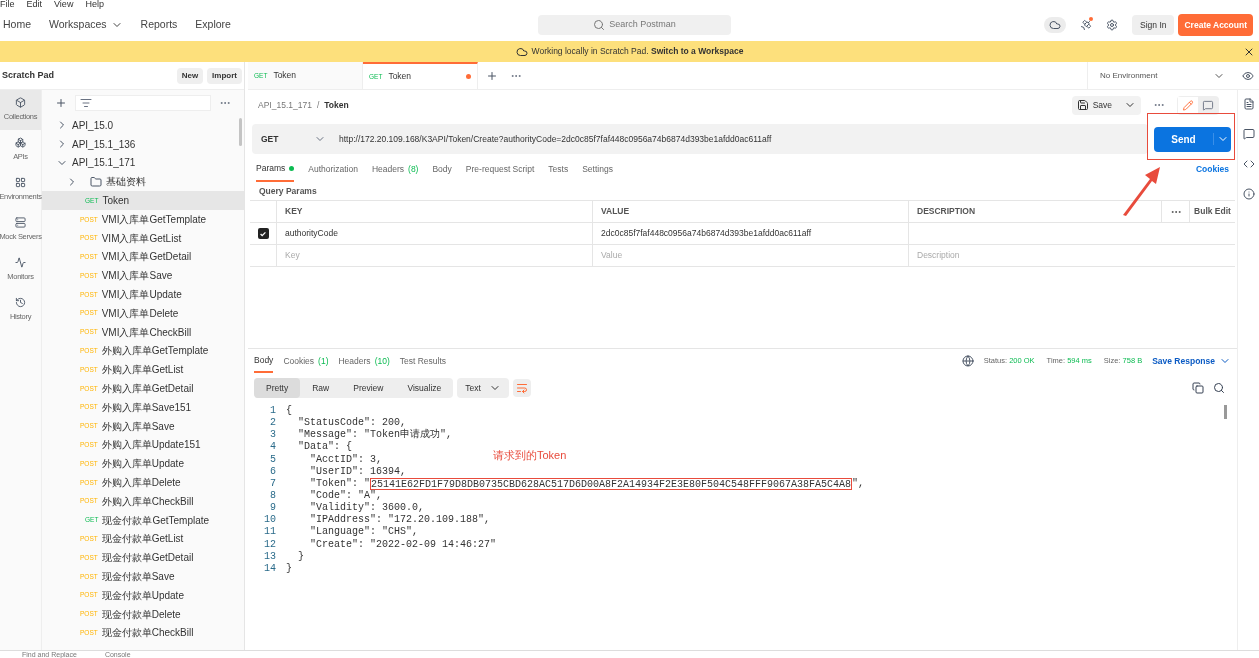  I want to click on format-select: Text, so click(483, 388).